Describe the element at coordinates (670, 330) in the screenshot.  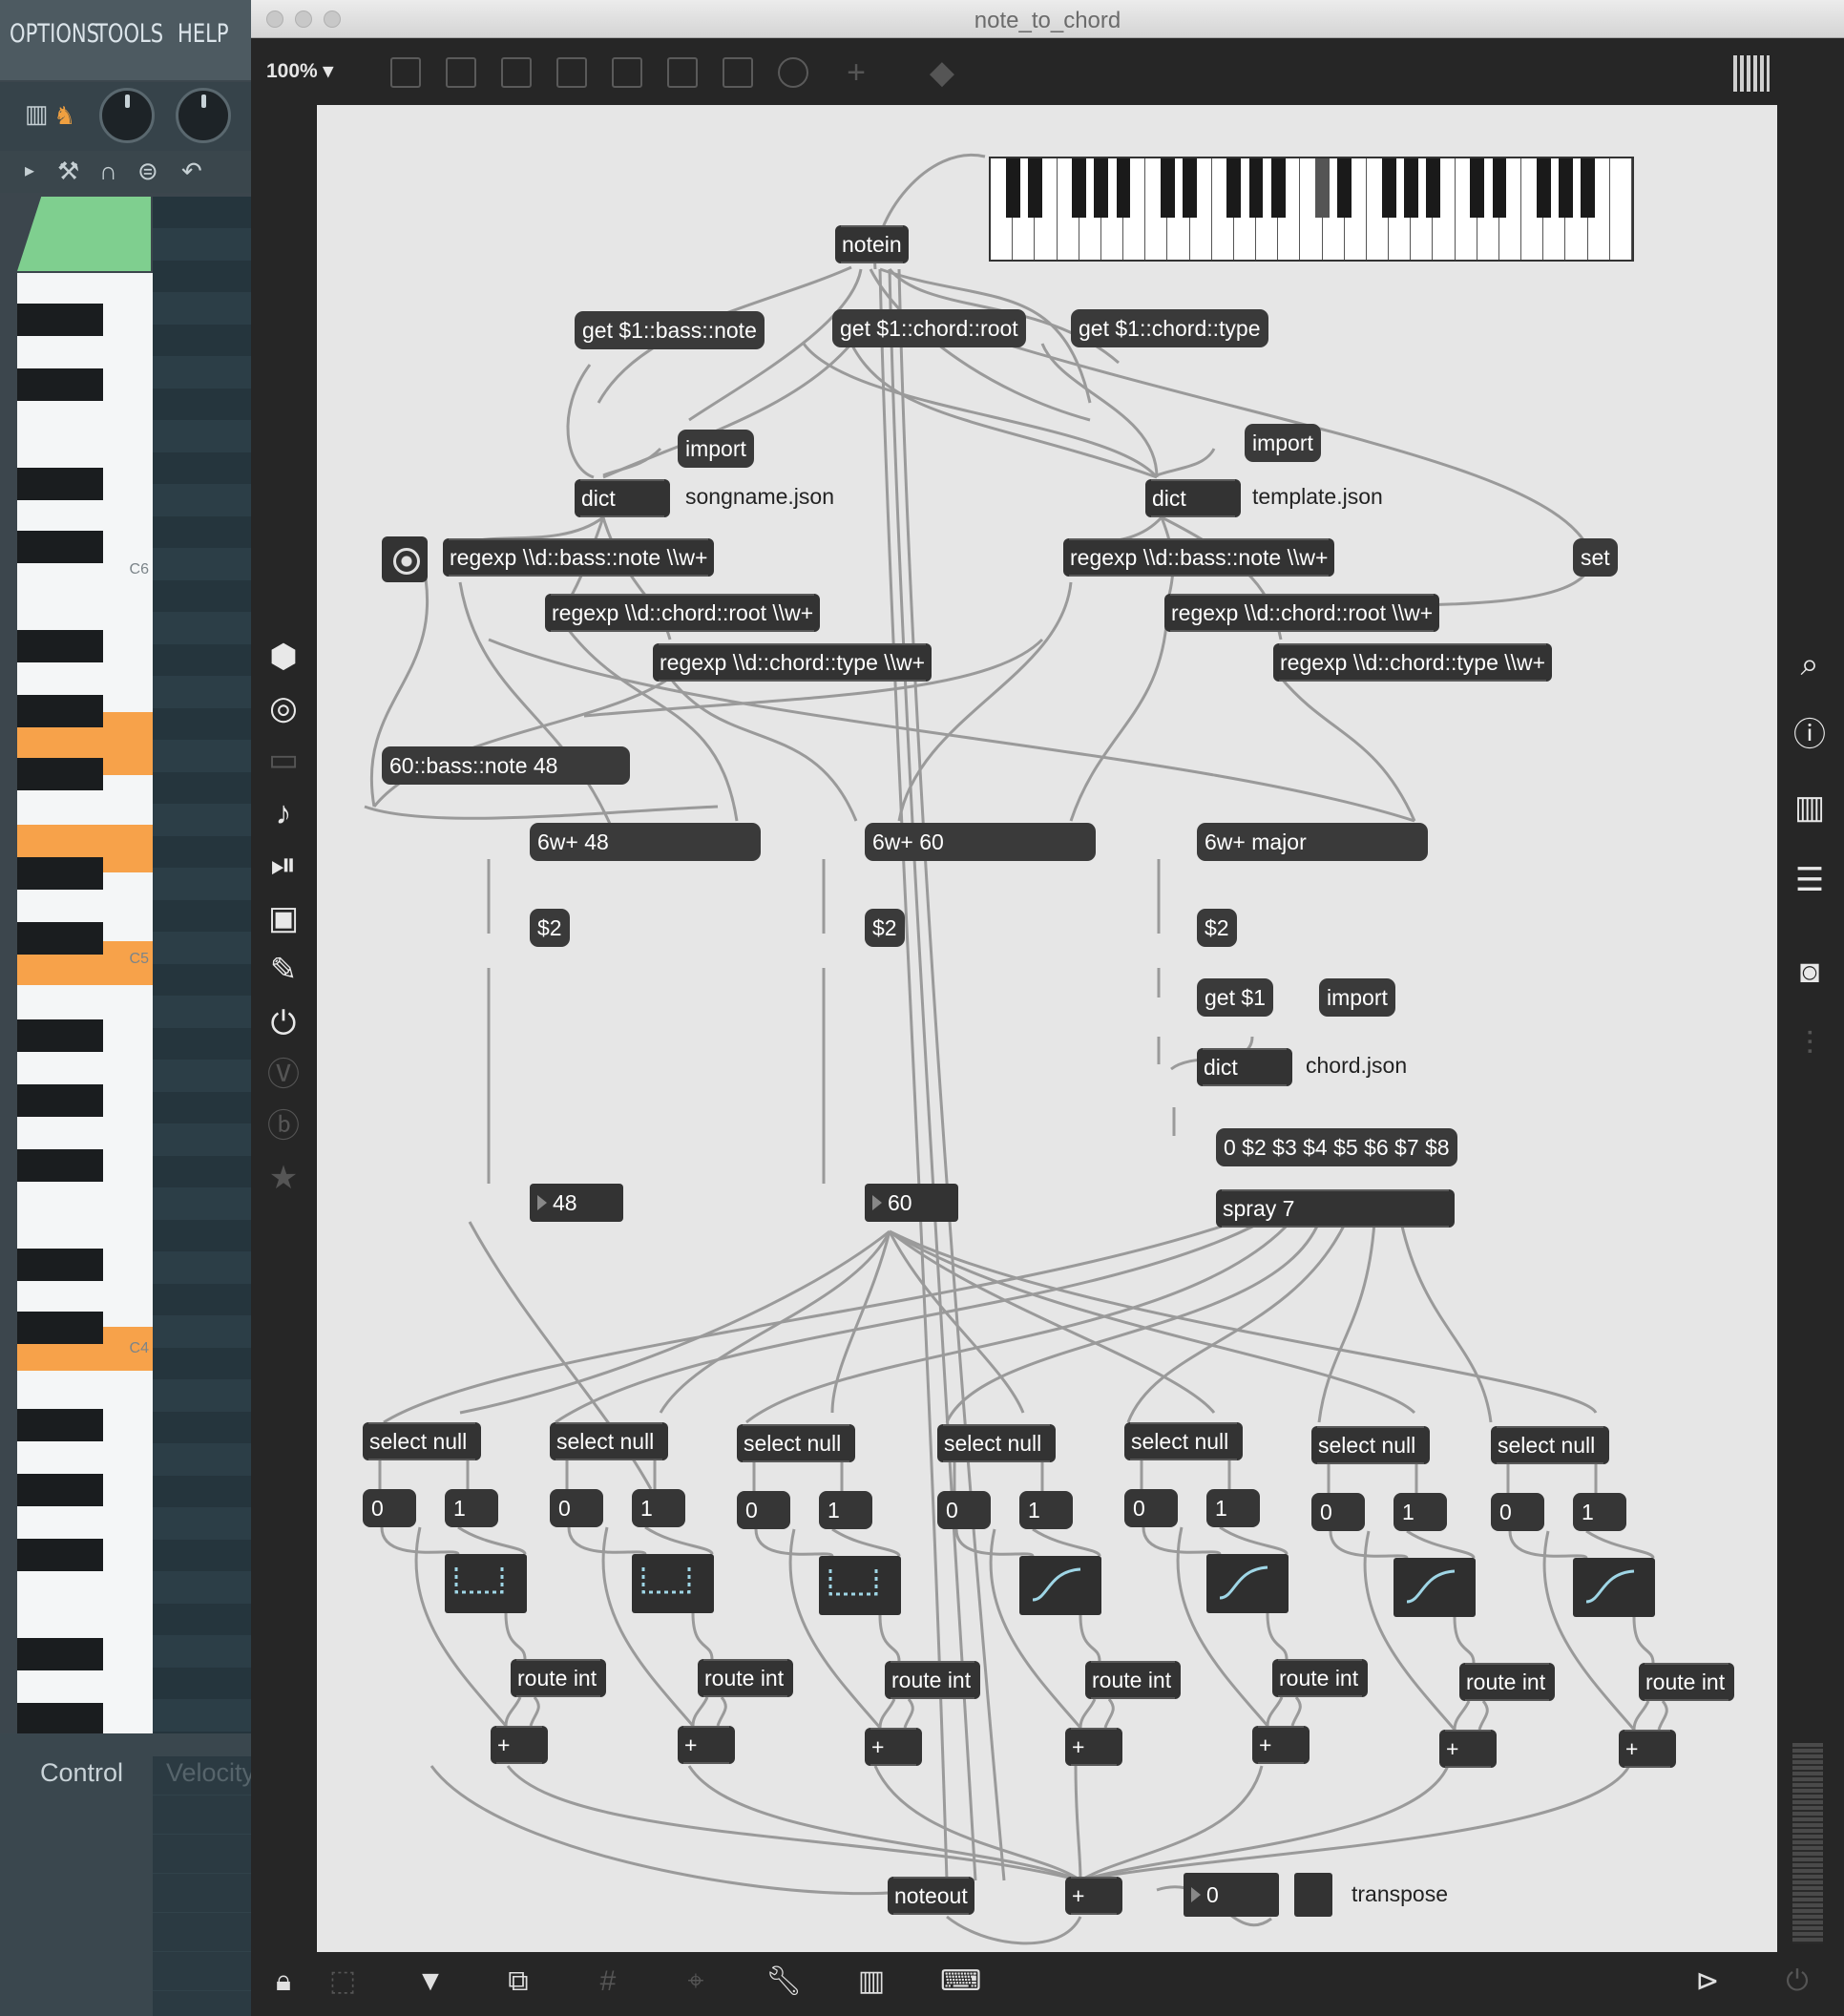
I see `get-bass-message: get $1::bass::note` at that location.